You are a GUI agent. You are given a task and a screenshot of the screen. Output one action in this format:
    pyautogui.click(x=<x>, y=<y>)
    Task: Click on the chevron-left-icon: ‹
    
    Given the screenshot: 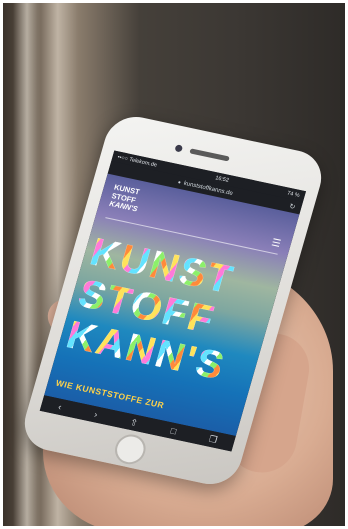 What is the action you would take?
    pyautogui.click(x=60, y=407)
    